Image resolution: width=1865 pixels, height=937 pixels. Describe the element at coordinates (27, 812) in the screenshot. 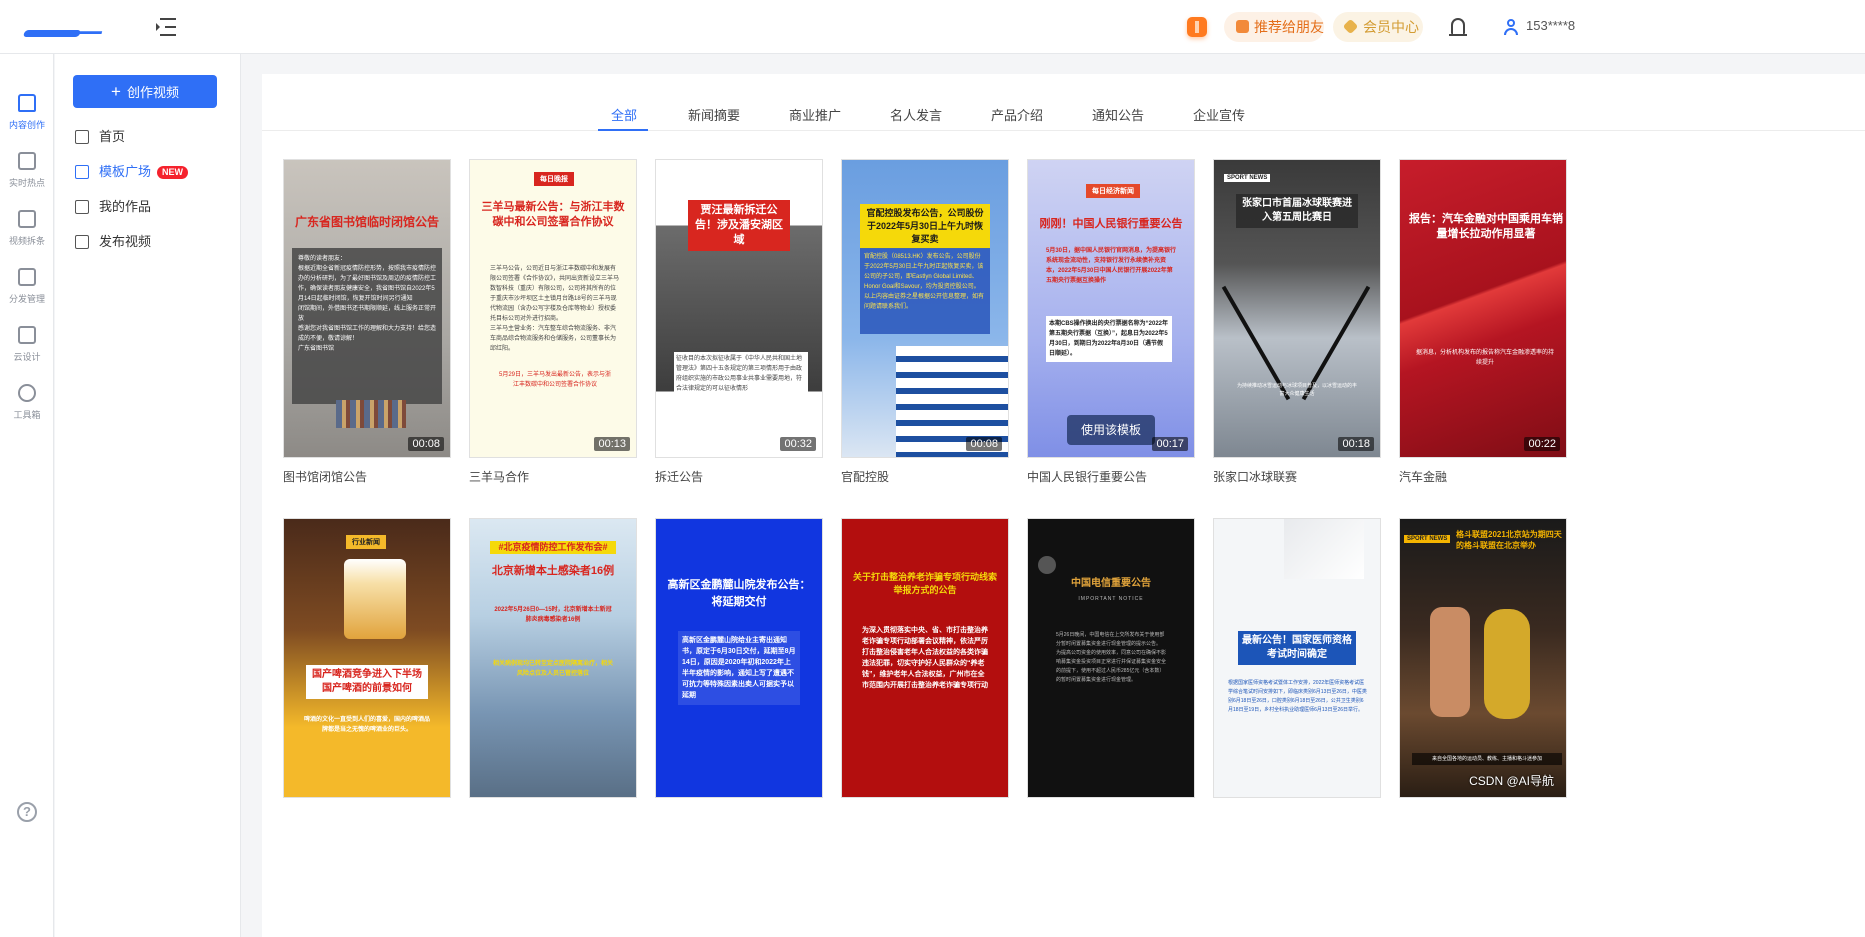

I see `help-icon: ?` at that location.